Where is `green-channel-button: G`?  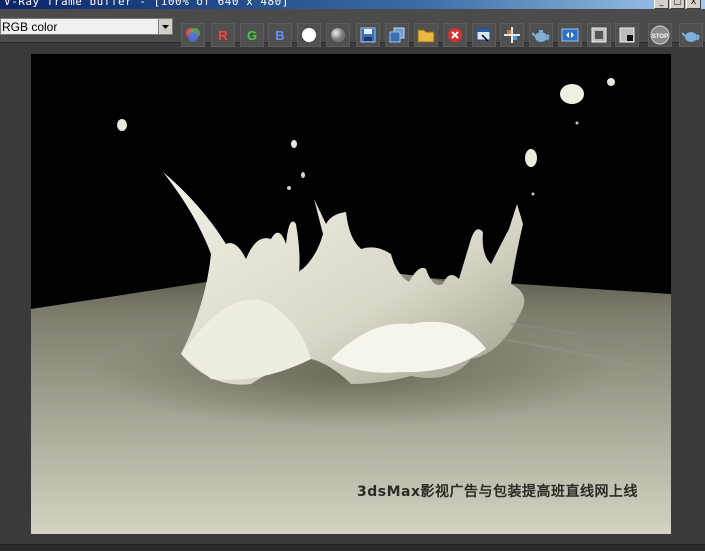 green-channel-button: G is located at coordinates (252, 35).